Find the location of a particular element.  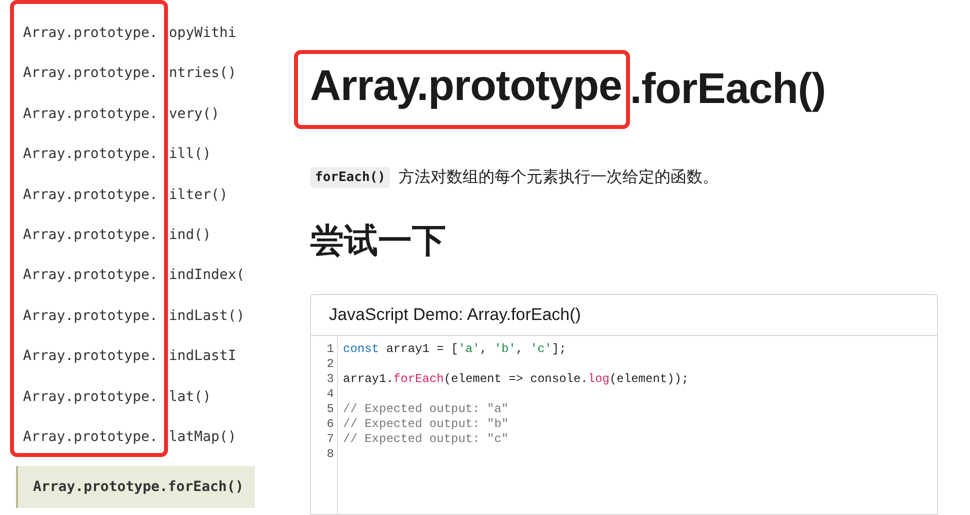

line-number: 7 is located at coordinates (330, 439).